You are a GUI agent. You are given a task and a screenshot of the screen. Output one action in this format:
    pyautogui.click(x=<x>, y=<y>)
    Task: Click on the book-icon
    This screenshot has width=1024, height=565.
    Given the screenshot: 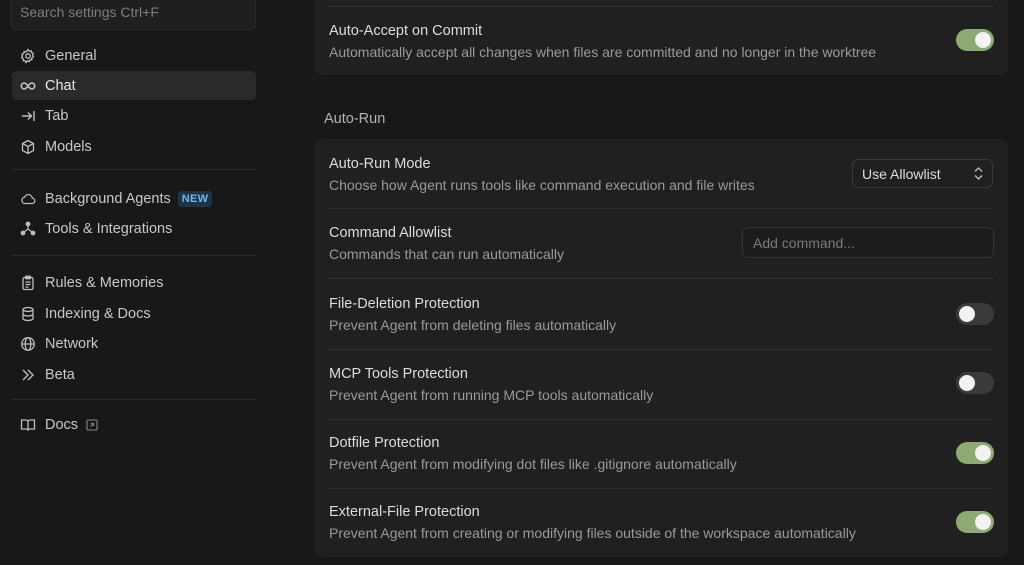 What is the action you would take?
    pyautogui.click(x=28, y=425)
    